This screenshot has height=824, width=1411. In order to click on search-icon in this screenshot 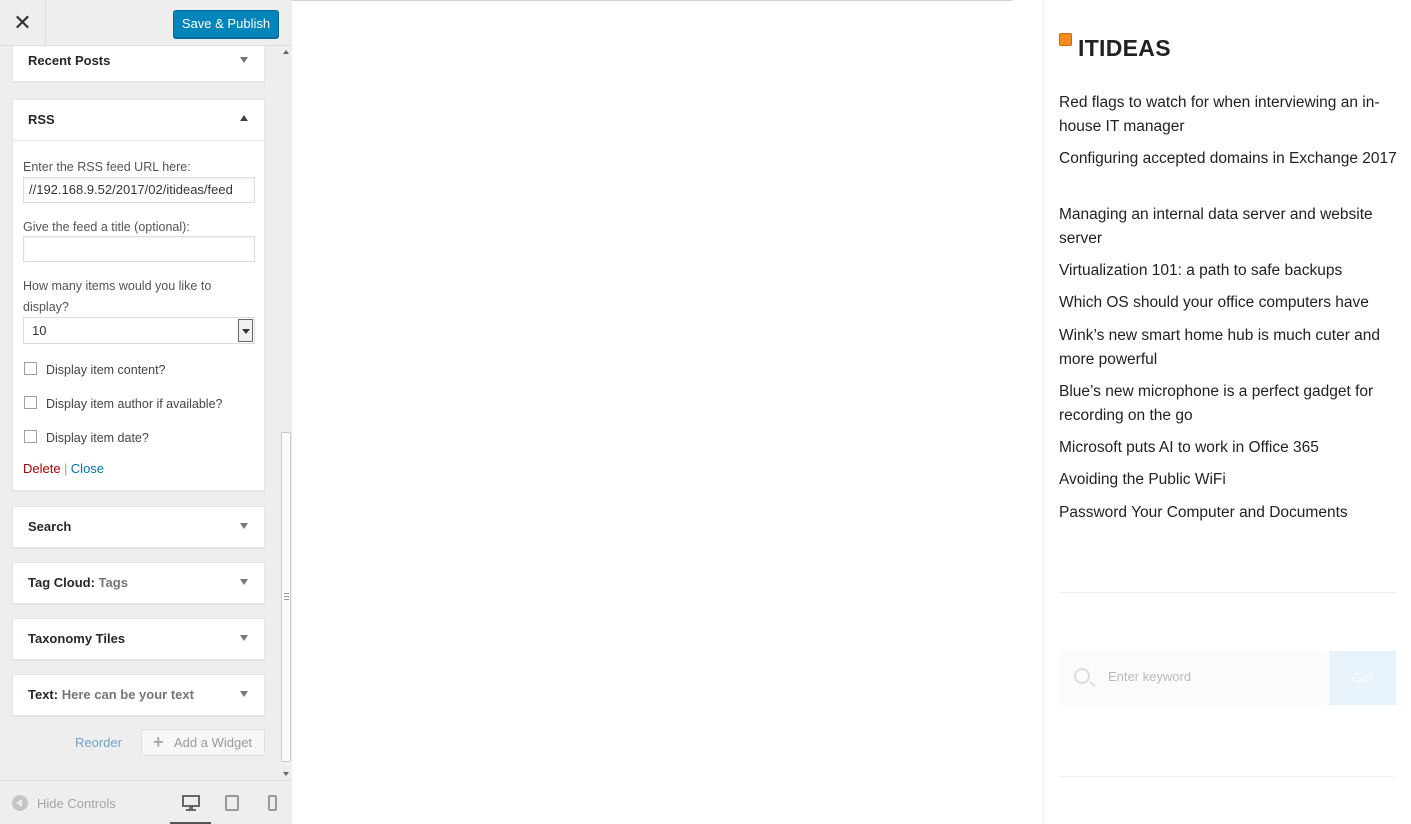, I will do `click(1082, 676)`.